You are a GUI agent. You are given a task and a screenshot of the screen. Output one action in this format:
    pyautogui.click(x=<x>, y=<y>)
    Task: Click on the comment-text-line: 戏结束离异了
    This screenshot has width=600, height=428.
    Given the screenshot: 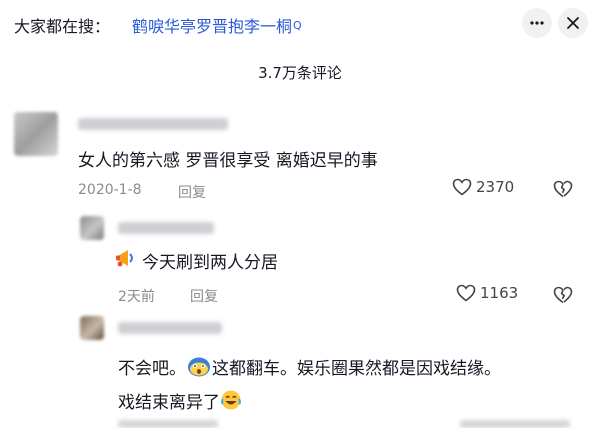 What is the action you would take?
    pyautogui.click(x=180, y=402)
    